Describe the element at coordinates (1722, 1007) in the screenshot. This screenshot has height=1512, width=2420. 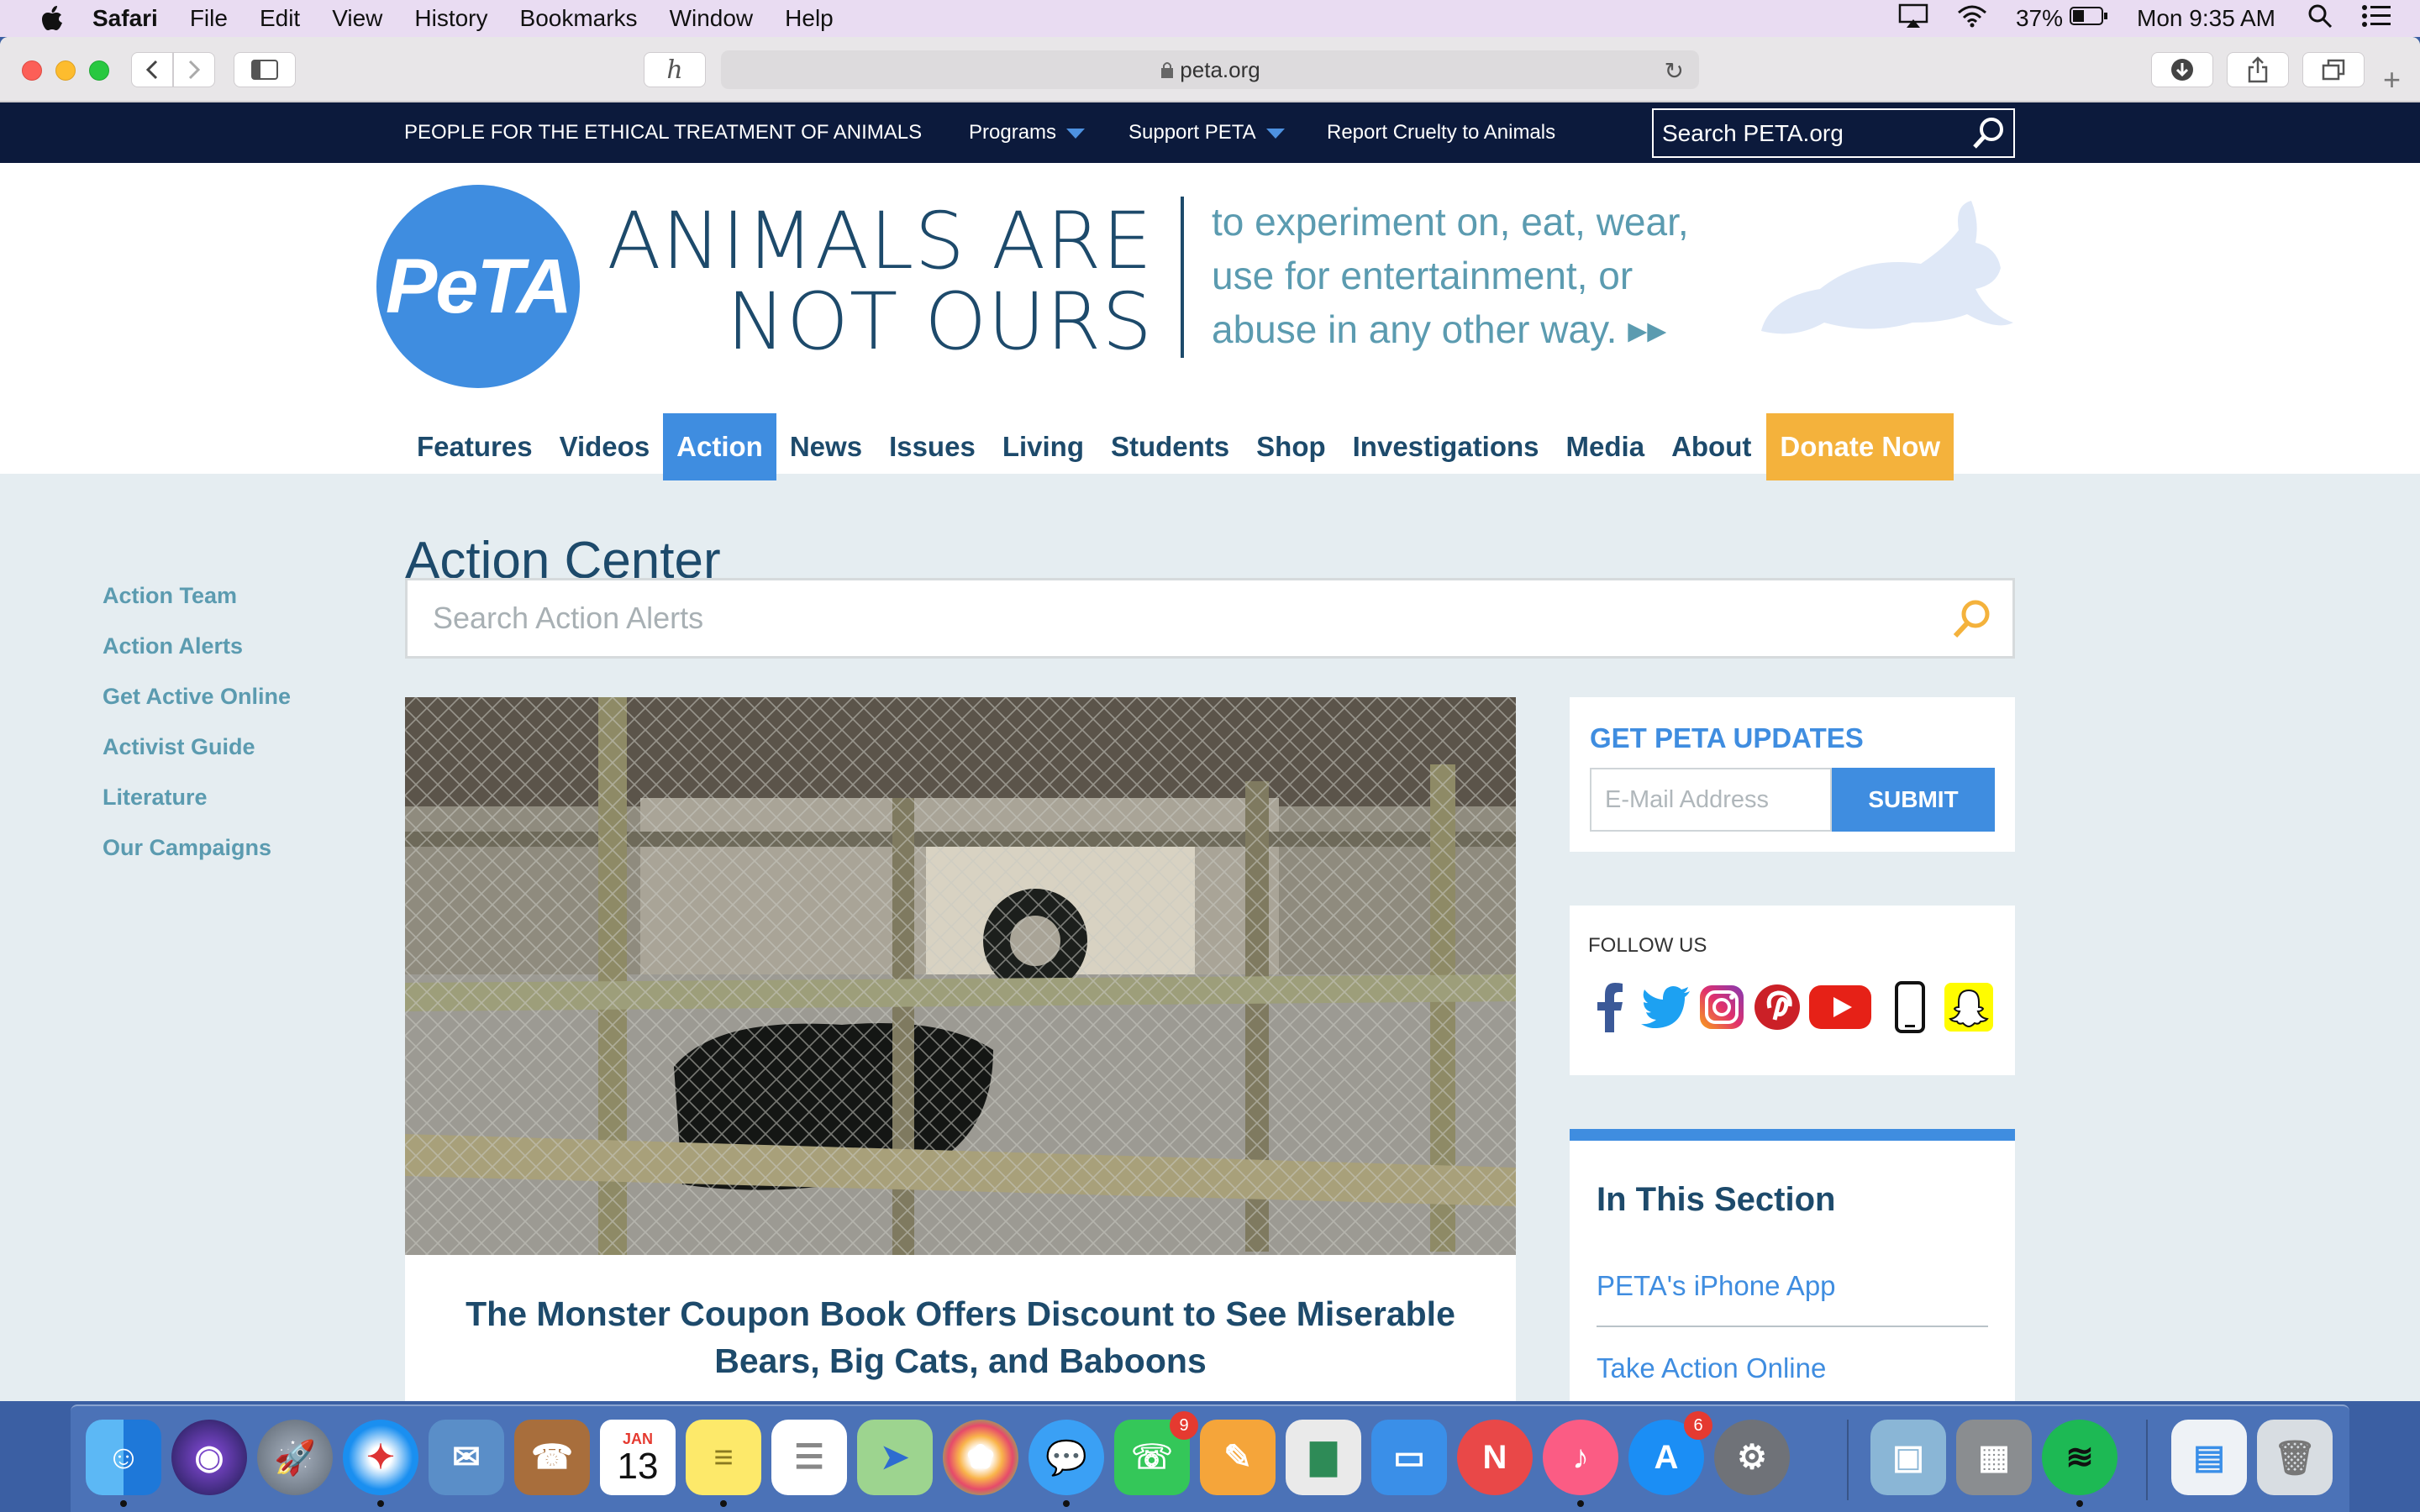
I see `instagram-icon` at that location.